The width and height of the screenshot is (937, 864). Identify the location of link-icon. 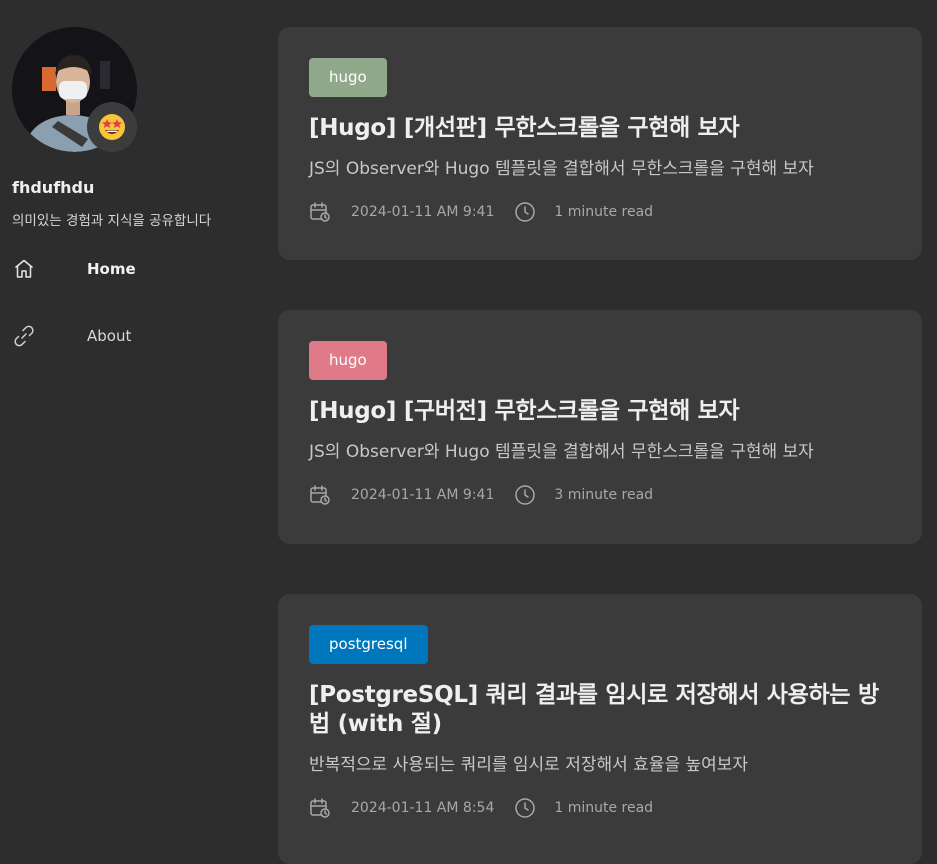
(24, 336).